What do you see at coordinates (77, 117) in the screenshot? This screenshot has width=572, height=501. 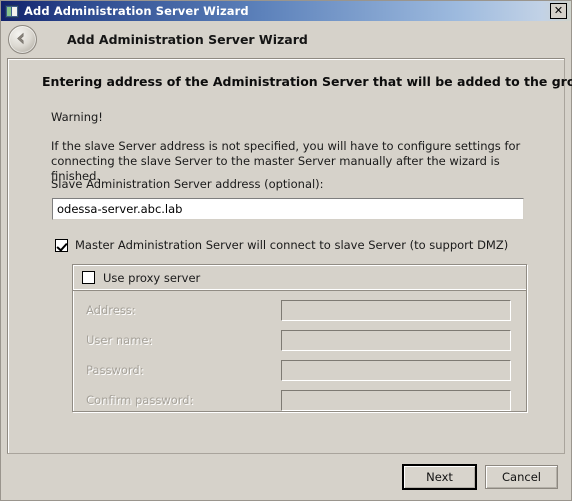 I see `warning-title: Warning!` at bounding box center [77, 117].